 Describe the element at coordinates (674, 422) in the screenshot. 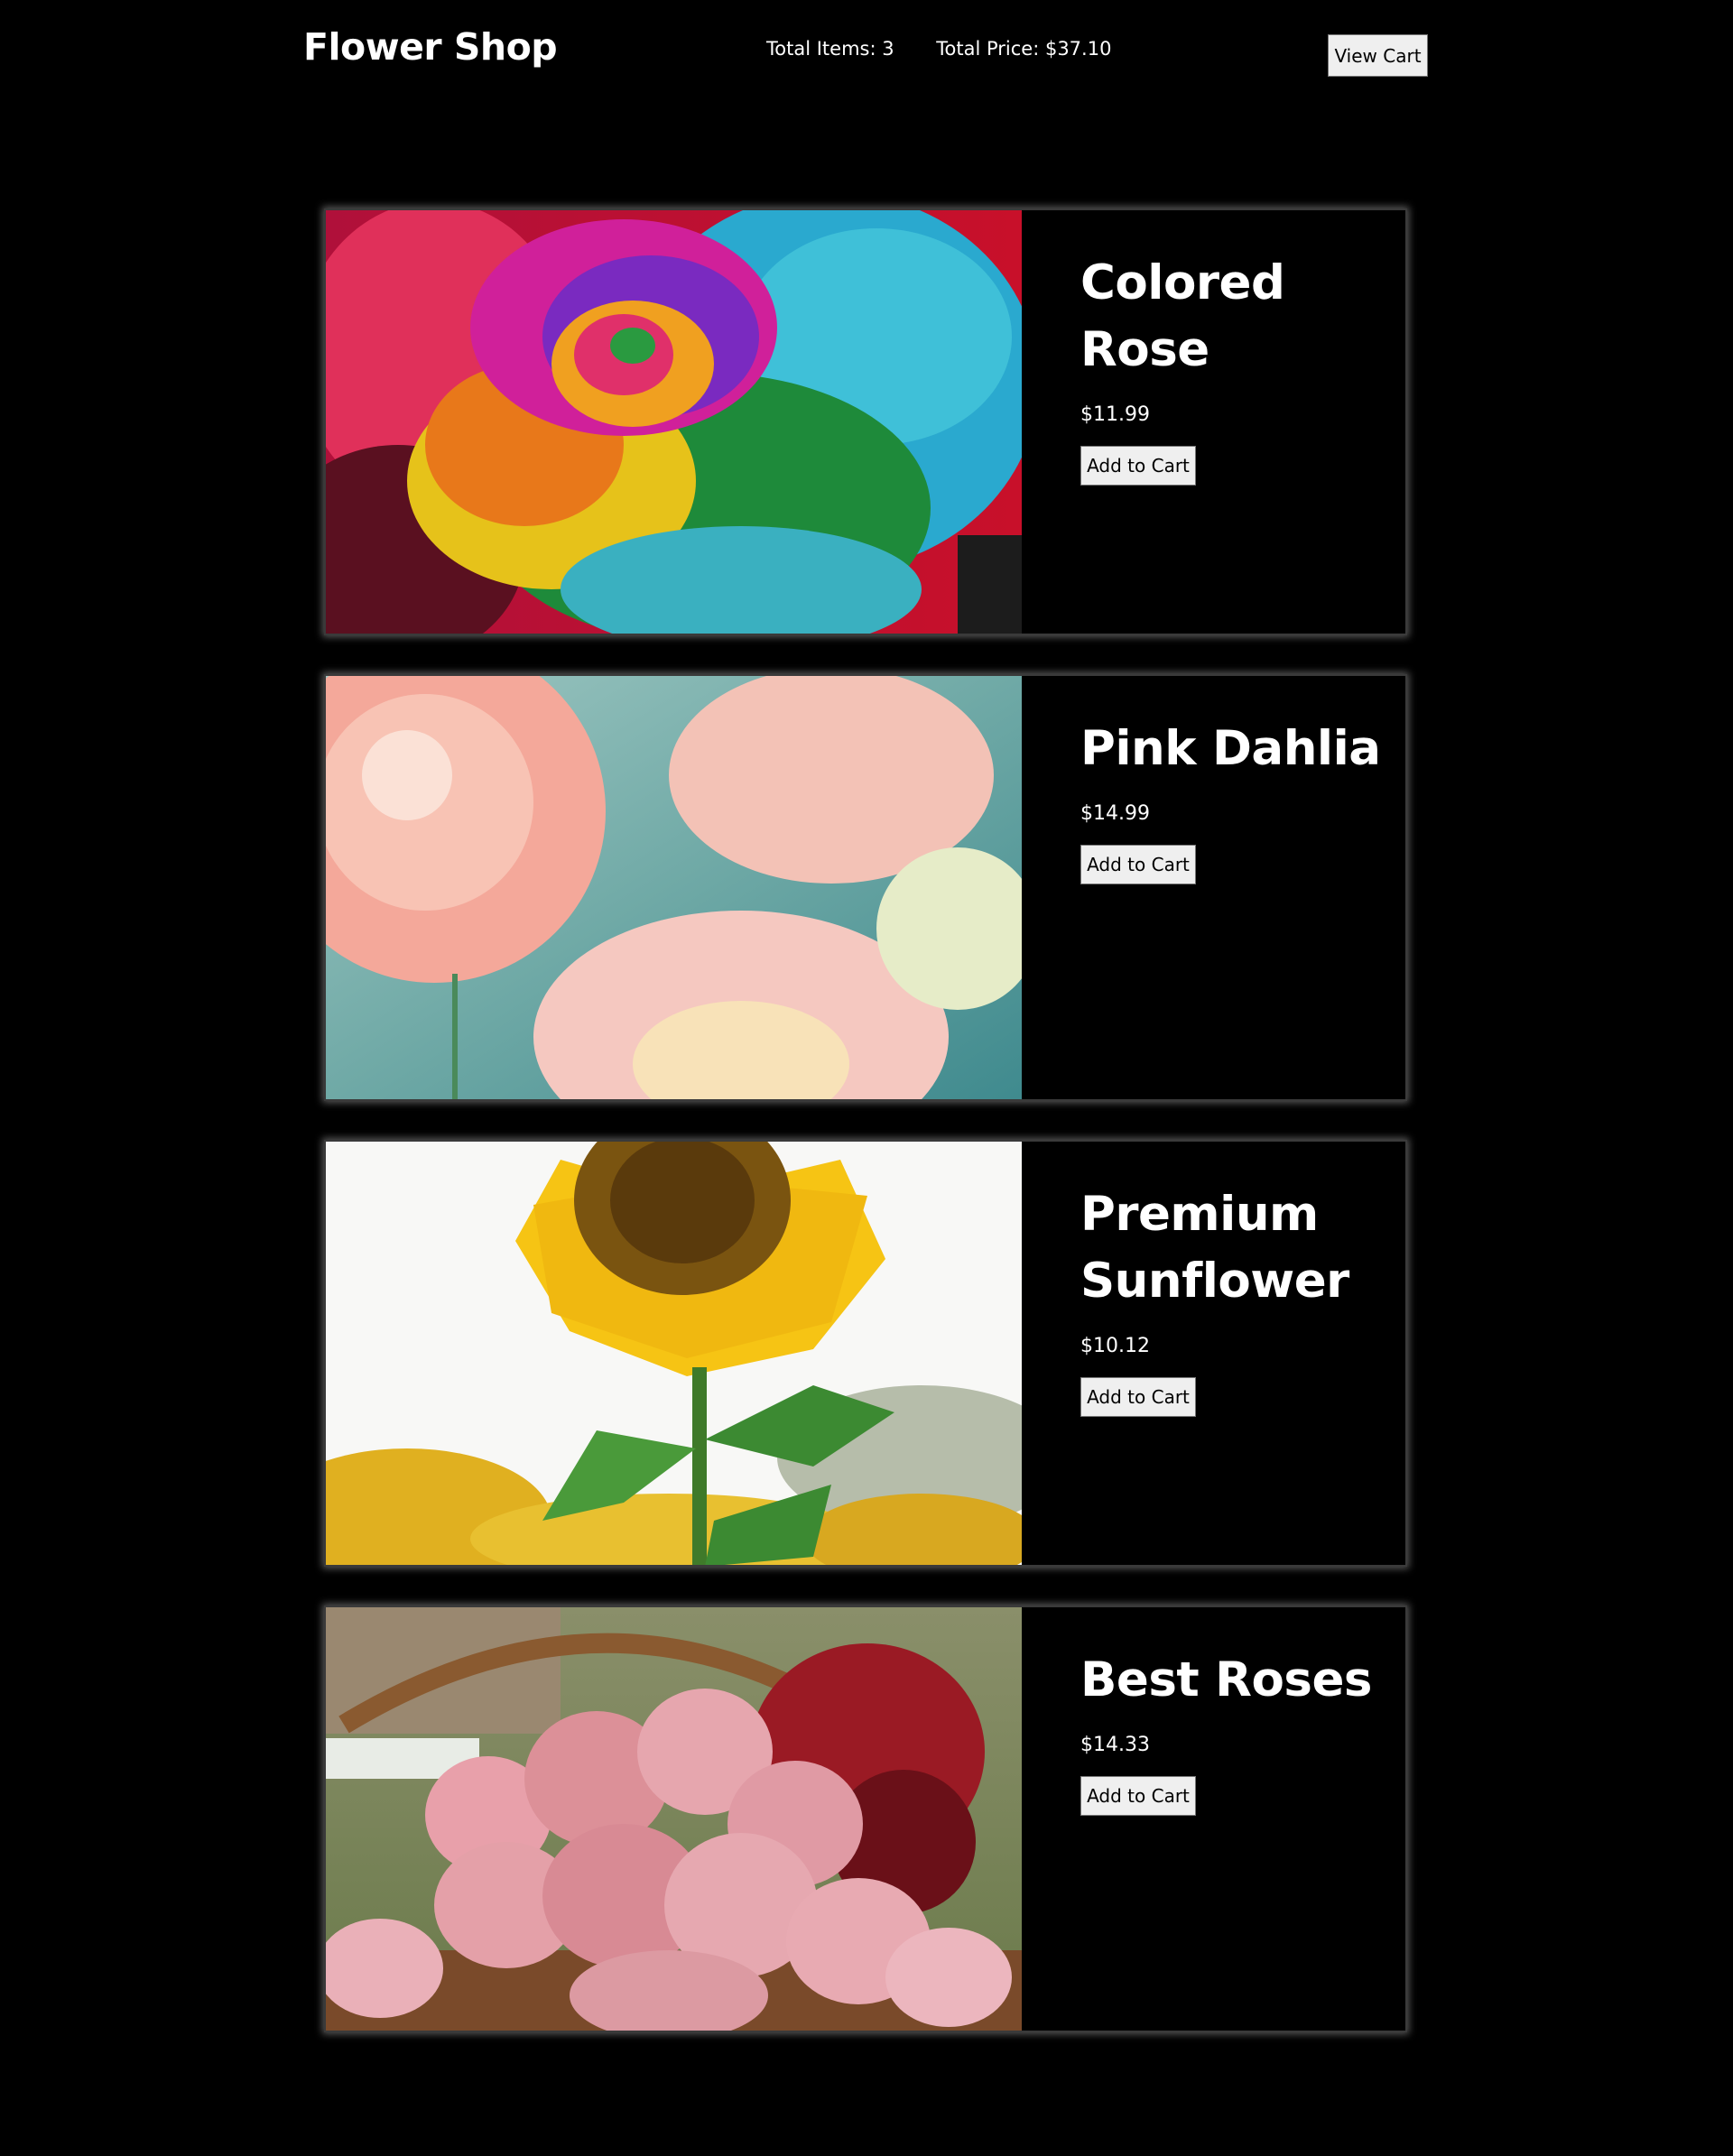

I see `rainbow-rose-image` at that location.